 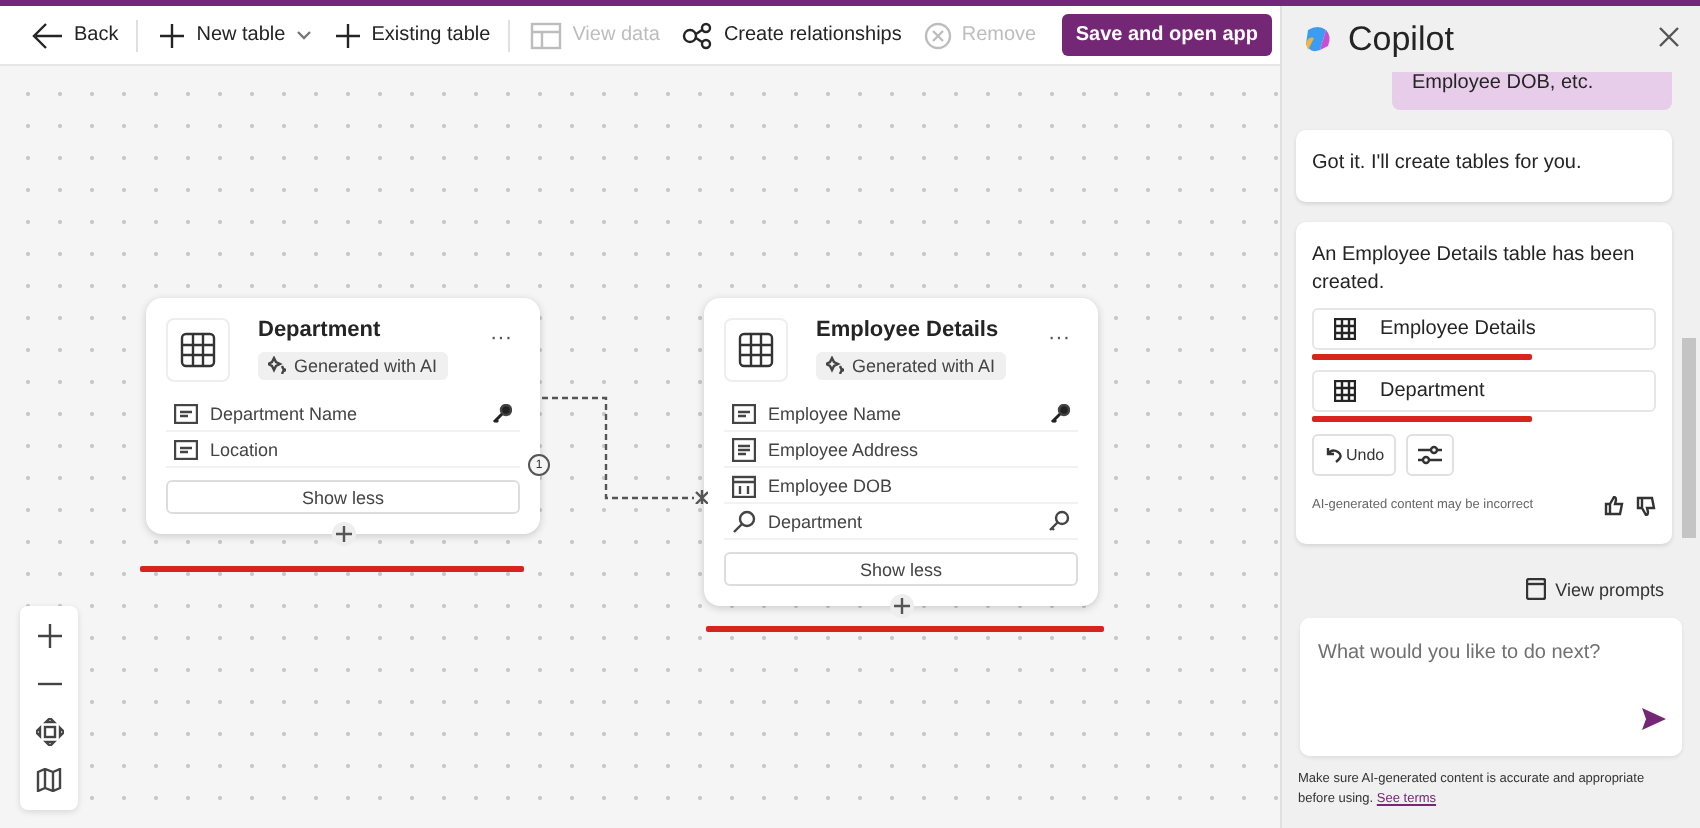 I want to click on copilot-logo-icon, so click(x=1318, y=39).